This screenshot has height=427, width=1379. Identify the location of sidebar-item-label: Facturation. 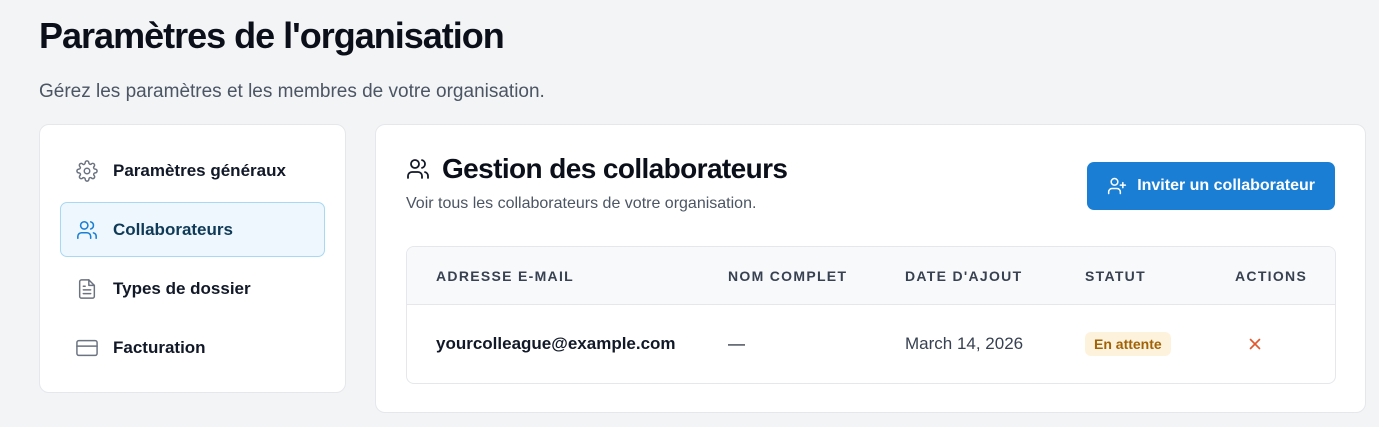
(159, 347).